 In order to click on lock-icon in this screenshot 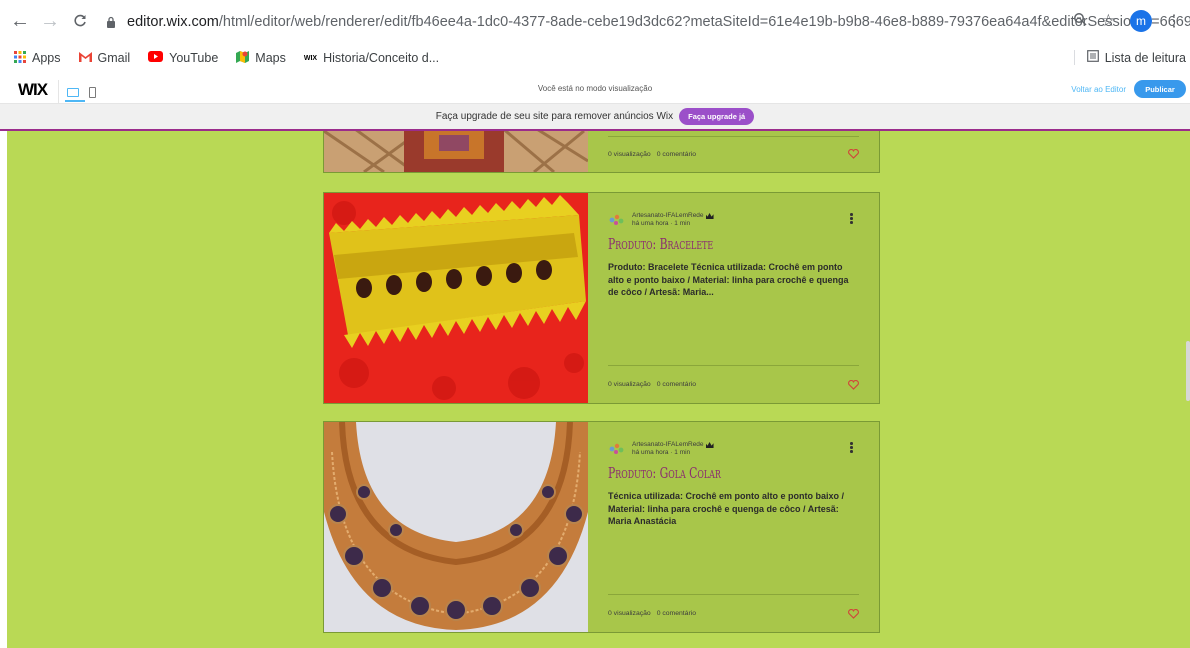, I will do `click(111, 22)`.